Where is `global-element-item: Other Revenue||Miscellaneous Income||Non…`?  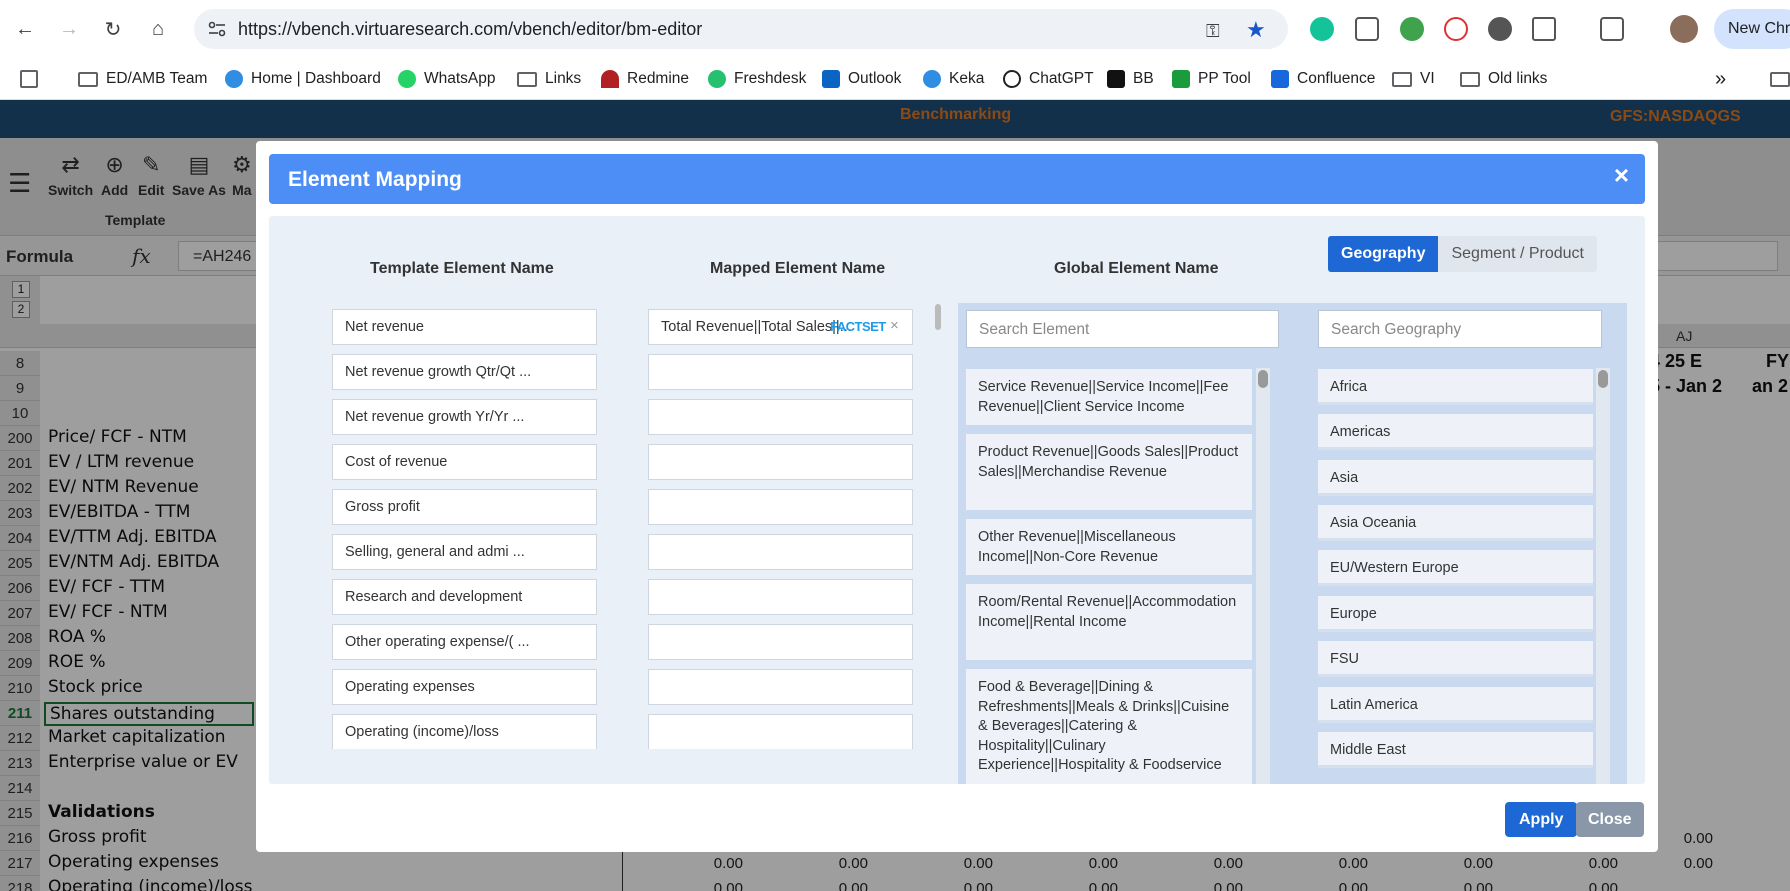
global-element-item: Other Revenue||Miscellaneous Income||Non… is located at coordinates (1109, 547).